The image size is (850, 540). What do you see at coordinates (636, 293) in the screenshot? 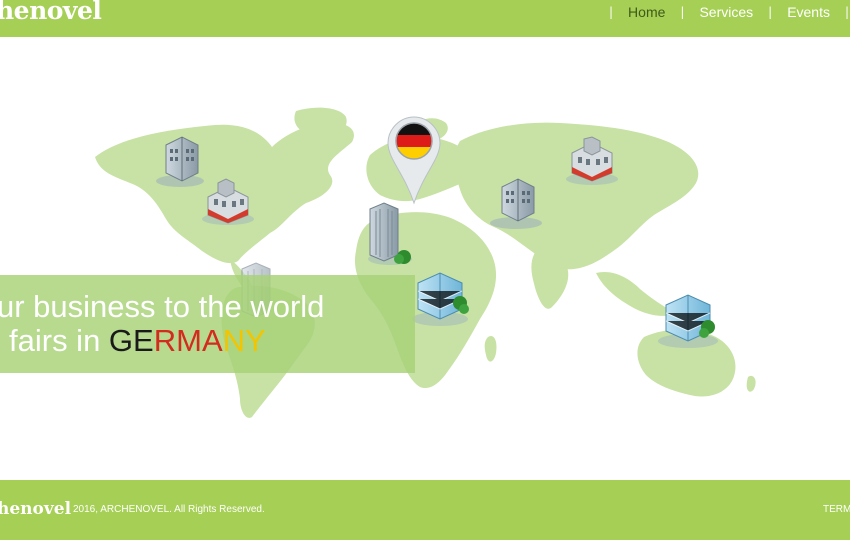
I see `southeast-asia` at bounding box center [636, 293].